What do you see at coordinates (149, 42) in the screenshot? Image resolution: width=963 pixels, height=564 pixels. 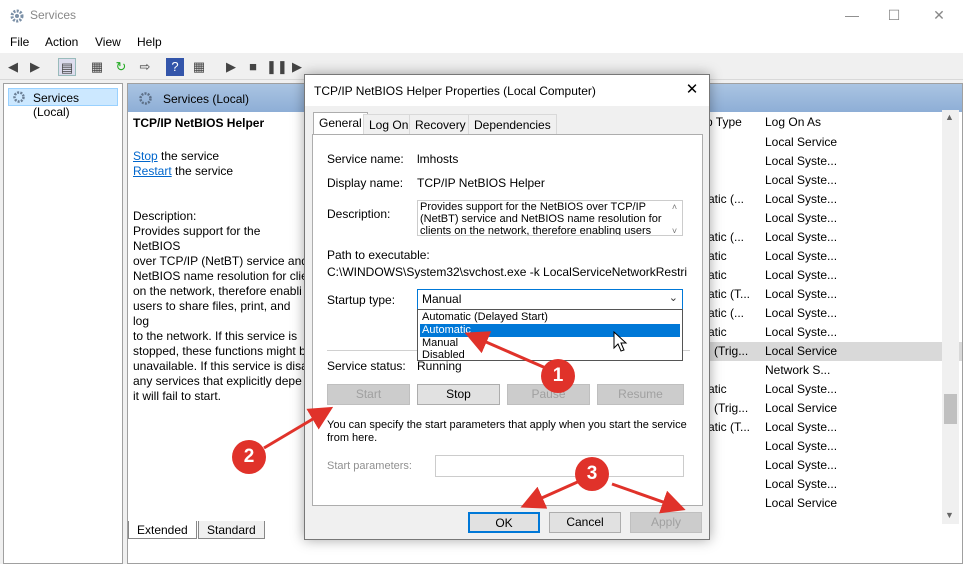 I see `menu-help: Help` at bounding box center [149, 42].